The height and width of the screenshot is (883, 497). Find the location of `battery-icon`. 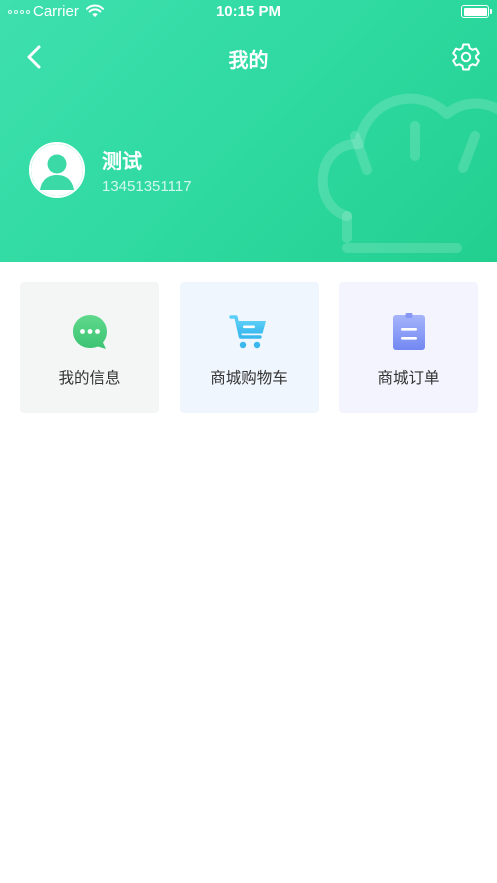

battery-icon is located at coordinates (476, 11).